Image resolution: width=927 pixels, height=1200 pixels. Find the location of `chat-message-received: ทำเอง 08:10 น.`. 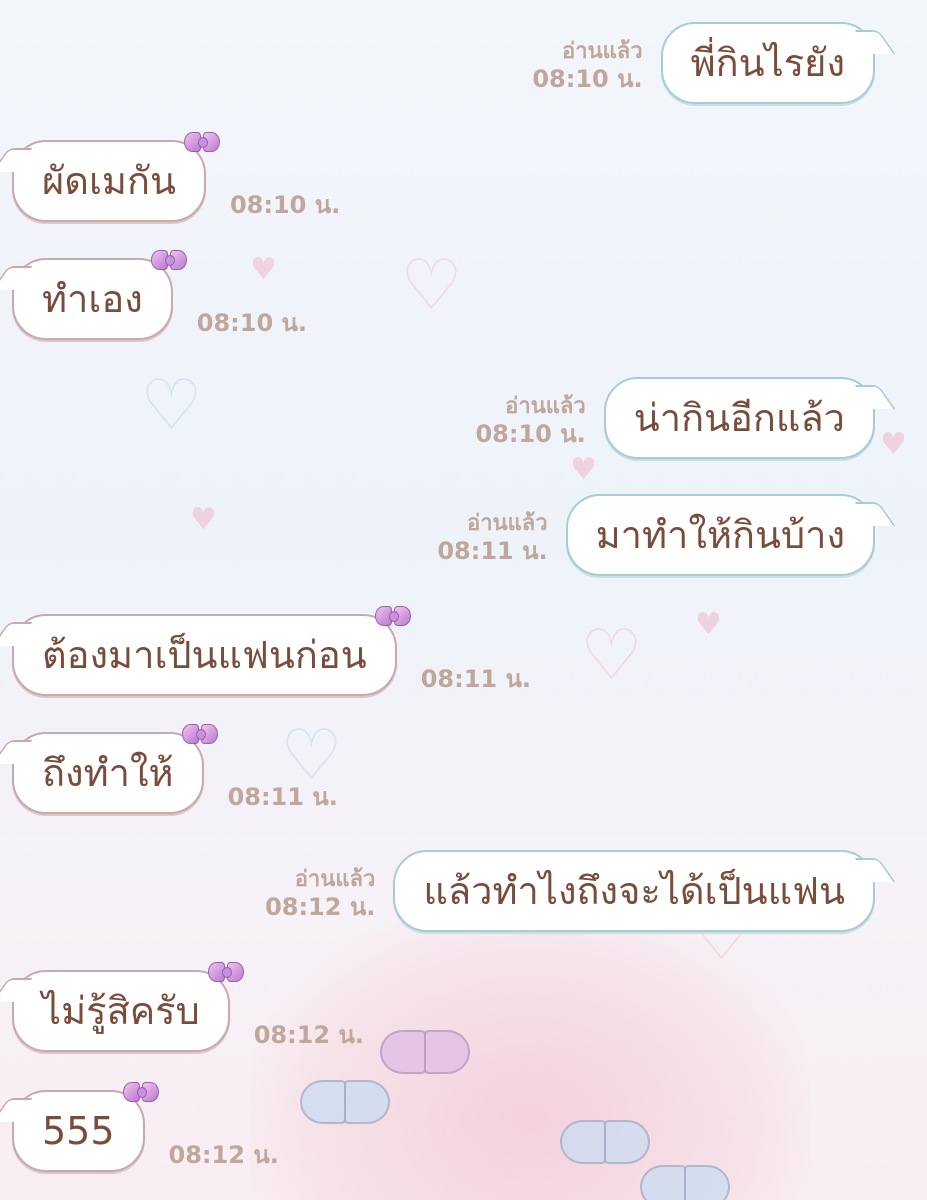

chat-message-received: ทำเอง 08:10 น. is located at coordinates (154, 295).